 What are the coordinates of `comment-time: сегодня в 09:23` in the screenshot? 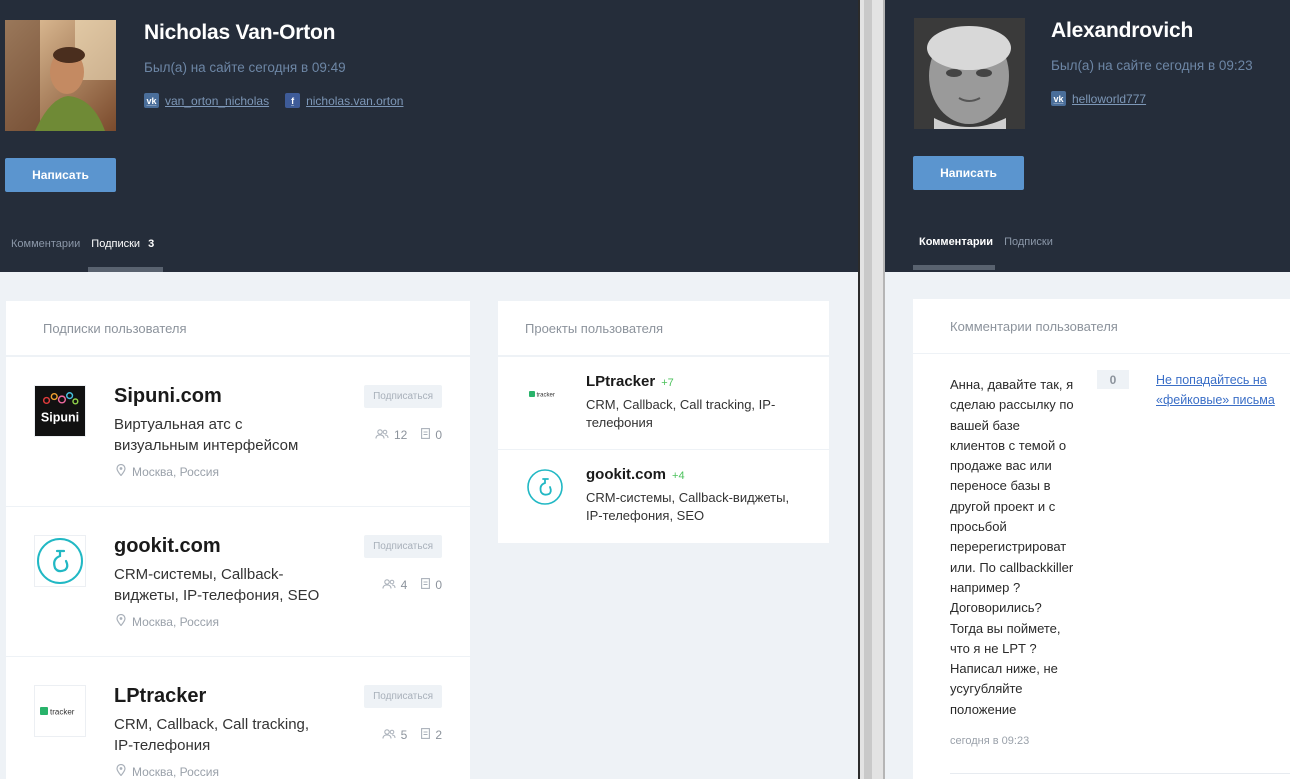 It's located at (990, 741).